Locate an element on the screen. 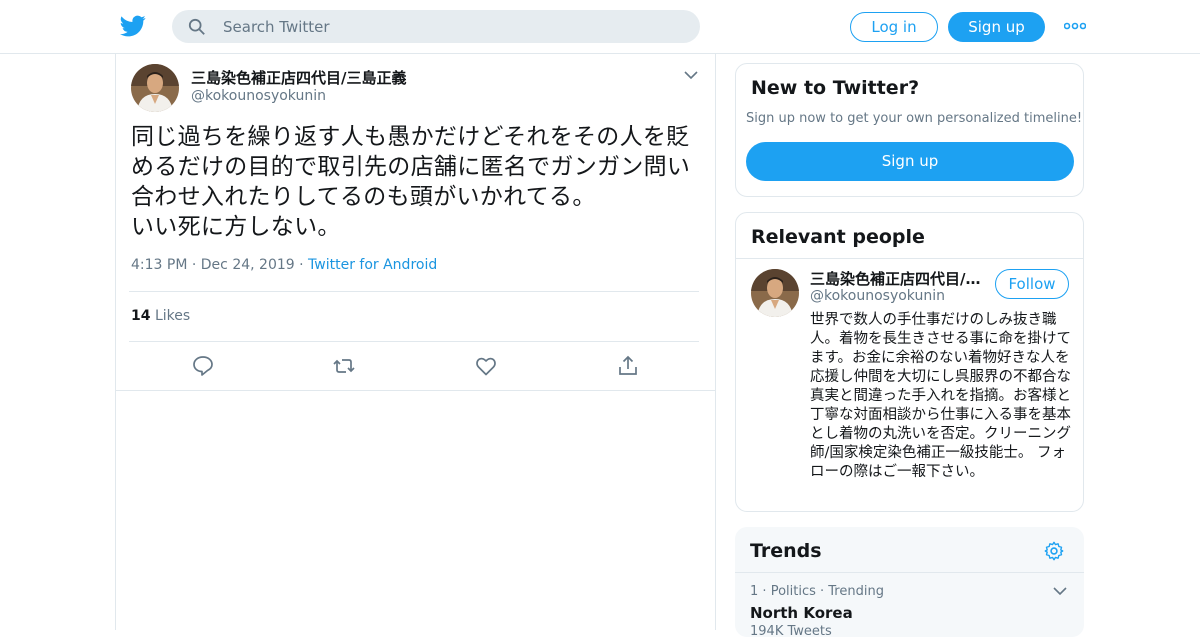 Image resolution: width=1200 pixels, height=637 pixels. person-handle: @kokounosyokunin is located at coordinates (877, 296).